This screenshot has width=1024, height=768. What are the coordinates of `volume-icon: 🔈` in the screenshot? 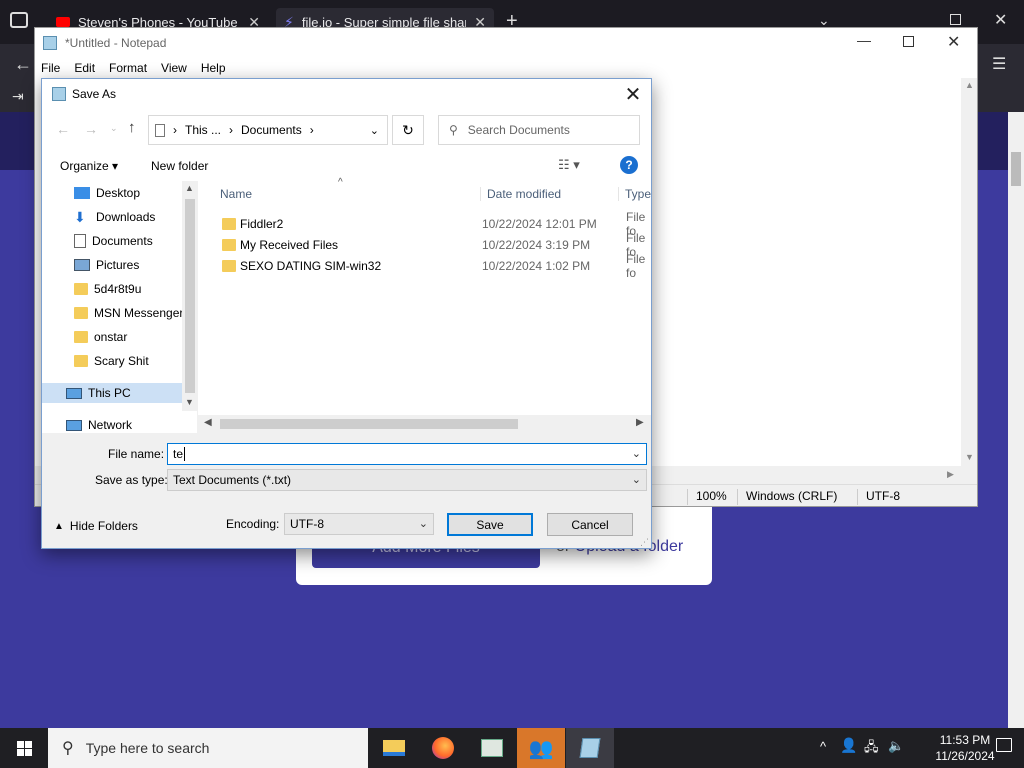 It's located at (896, 746).